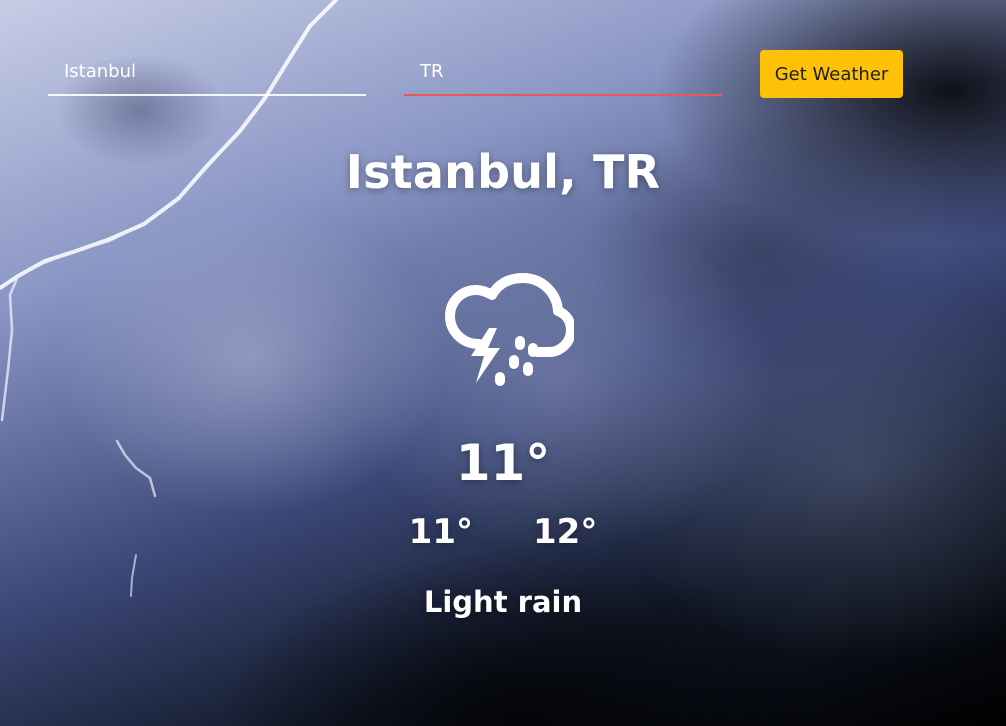 This screenshot has height=726, width=1006. I want to click on thunderstorm-rain-icon, so click(505, 340).